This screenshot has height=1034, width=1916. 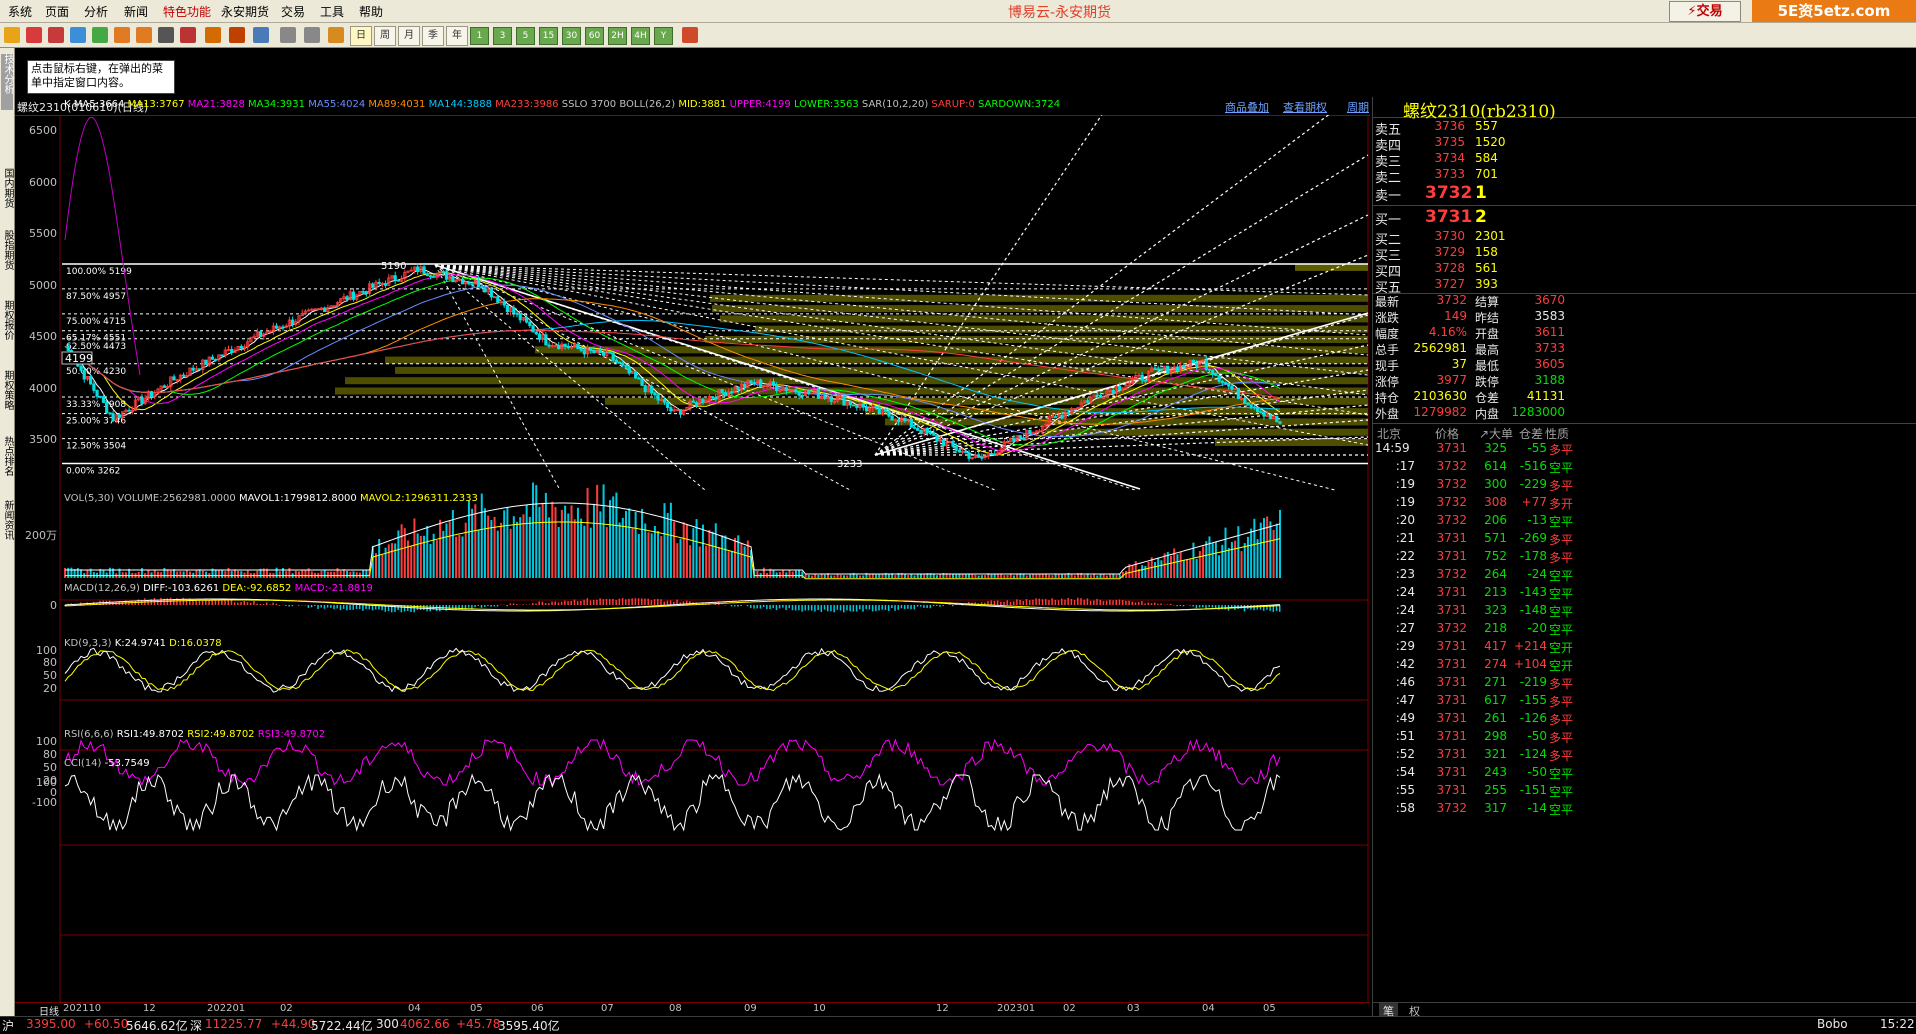 What do you see at coordinates (433, 36) in the screenshot?
I see `period-quarter-button: 季` at bounding box center [433, 36].